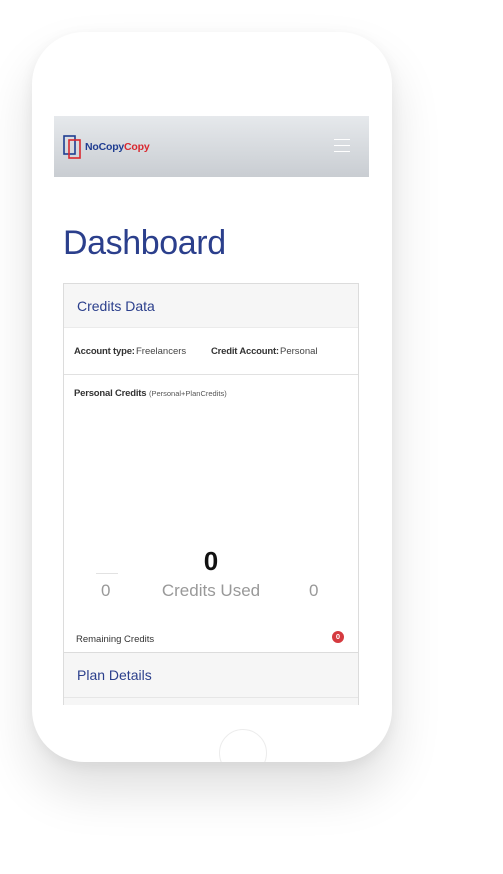 The height and width of the screenshot is (874, 503). What do you see at coordinates (338, 637) in the screenshot?
I see `remaining-credits-badge: 0` at bounding box center [338, 637].